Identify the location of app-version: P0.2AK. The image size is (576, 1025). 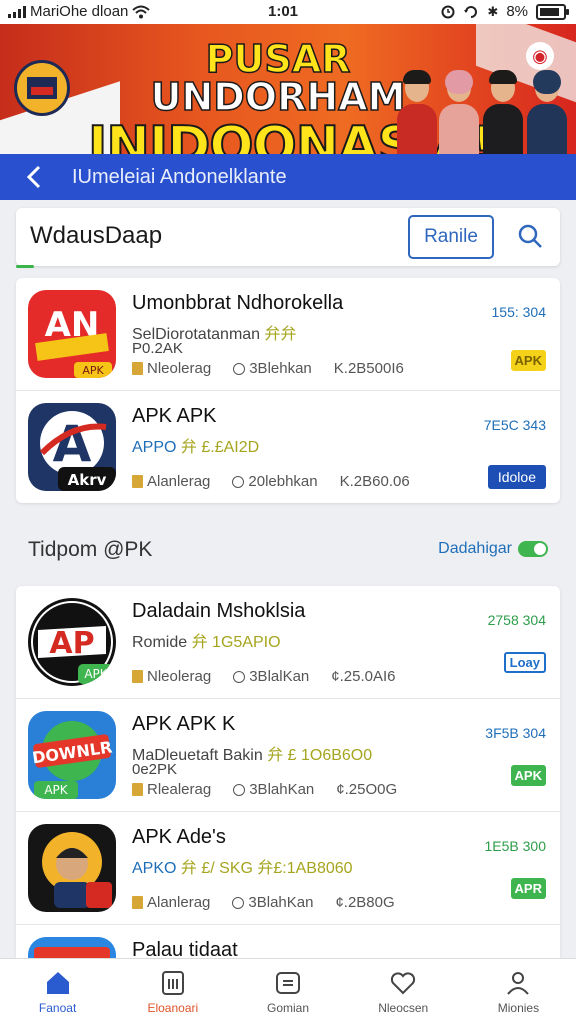
(157, 348).